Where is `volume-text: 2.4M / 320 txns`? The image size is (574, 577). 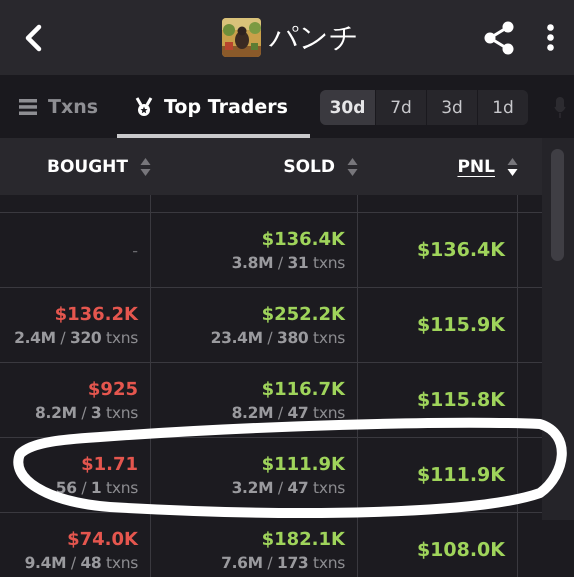
volume-text: 2.4M / 320 txns is located at coordinates (76, 337).